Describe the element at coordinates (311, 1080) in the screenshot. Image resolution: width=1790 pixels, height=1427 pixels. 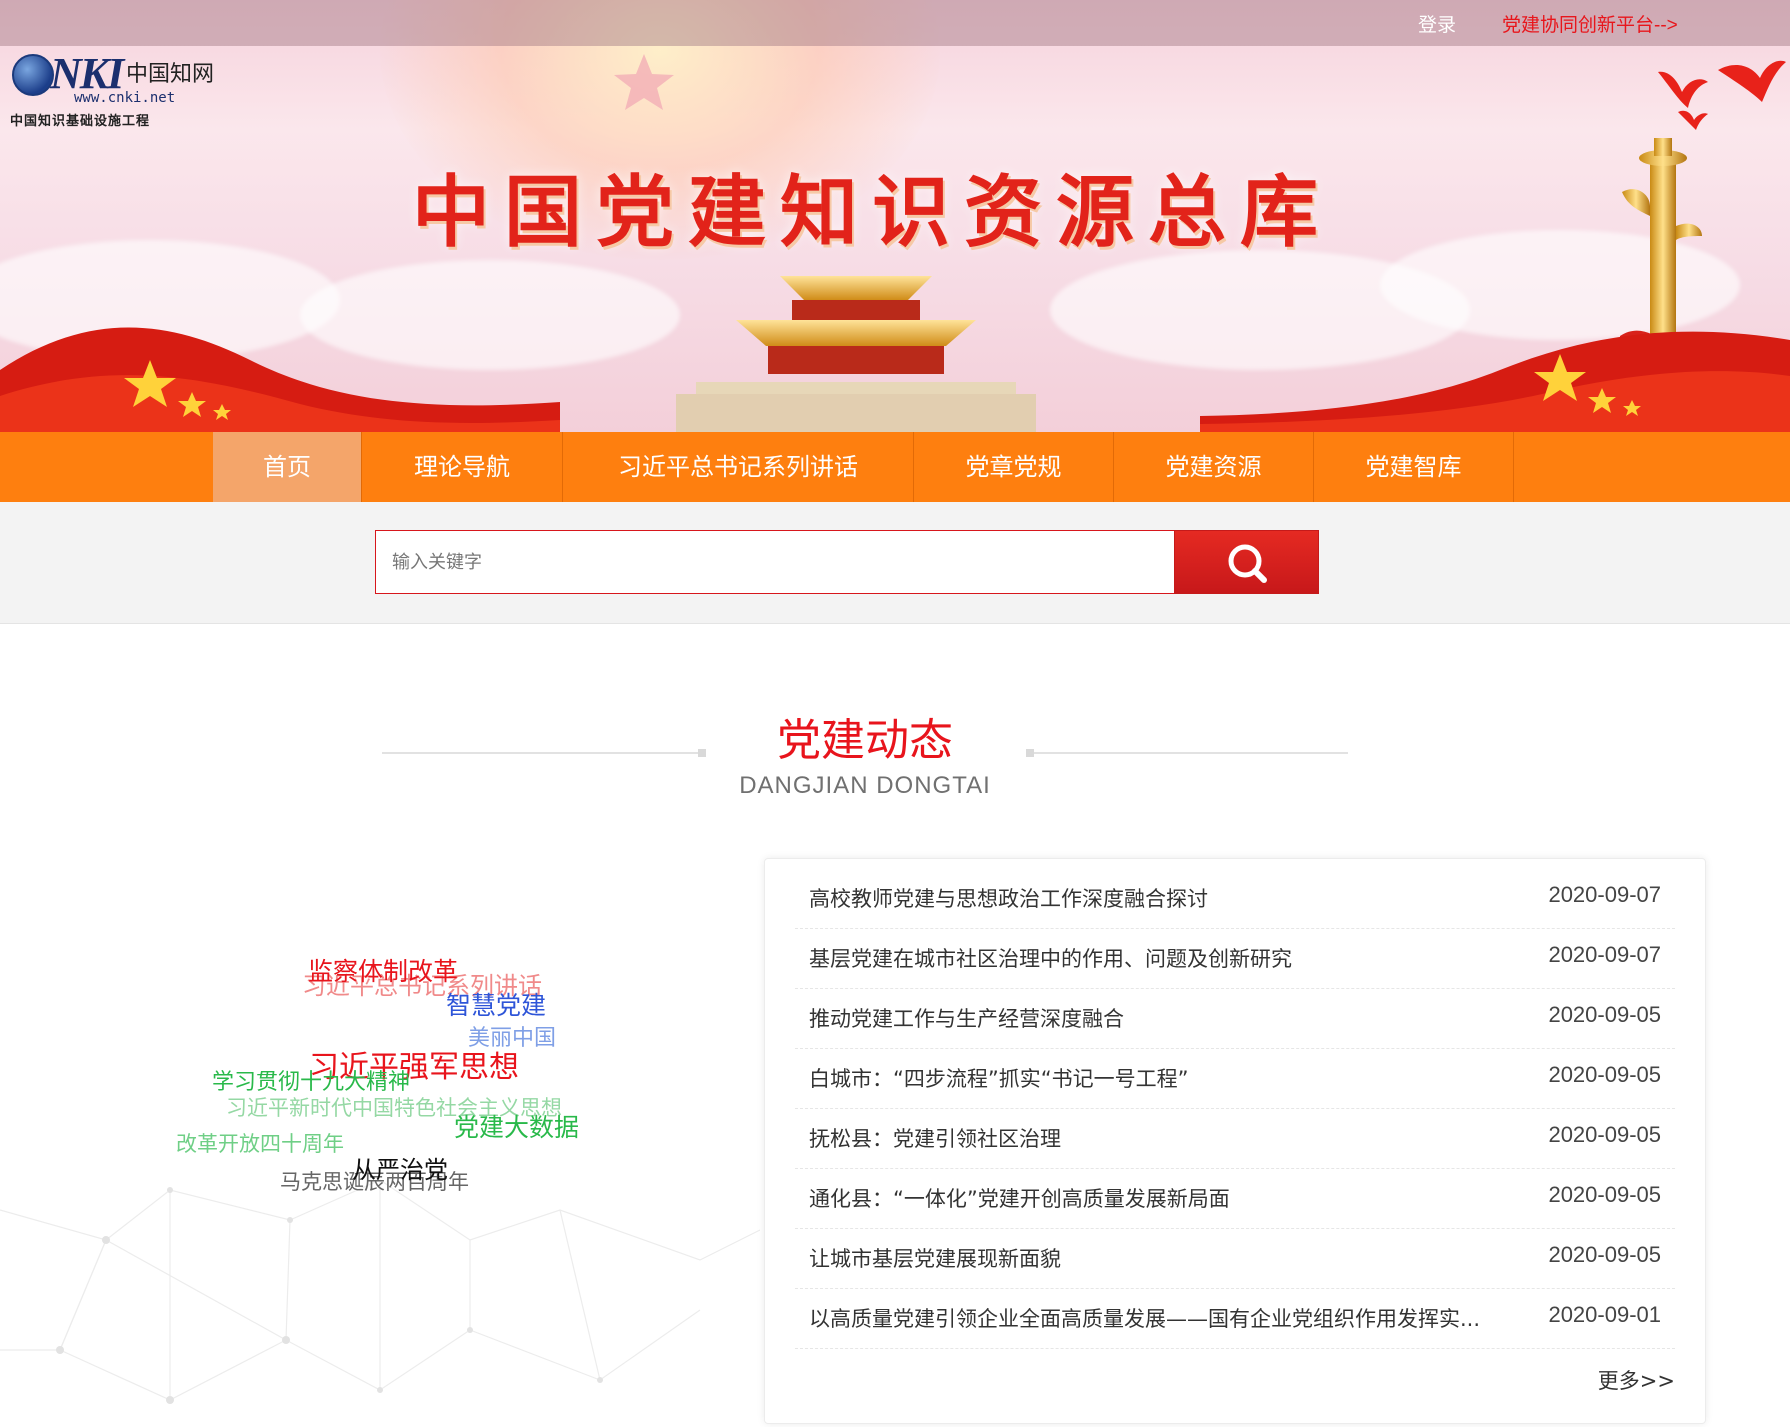
I see `keyword-tag: 学习贯彻十九大精神` at that location.